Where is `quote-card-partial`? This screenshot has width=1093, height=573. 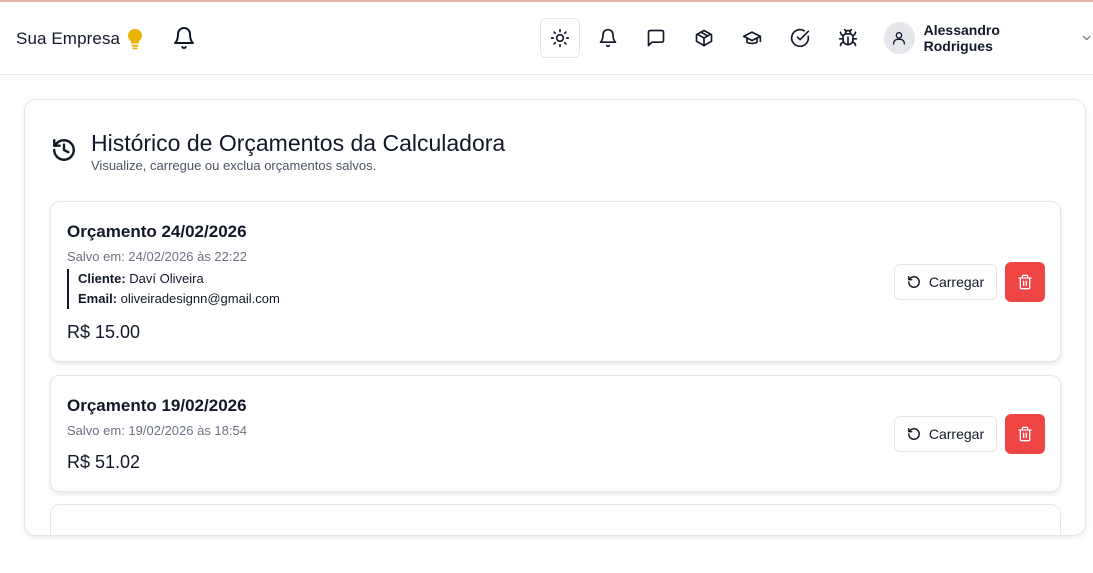
quote-card-partial is located at coordinates (555, 519).